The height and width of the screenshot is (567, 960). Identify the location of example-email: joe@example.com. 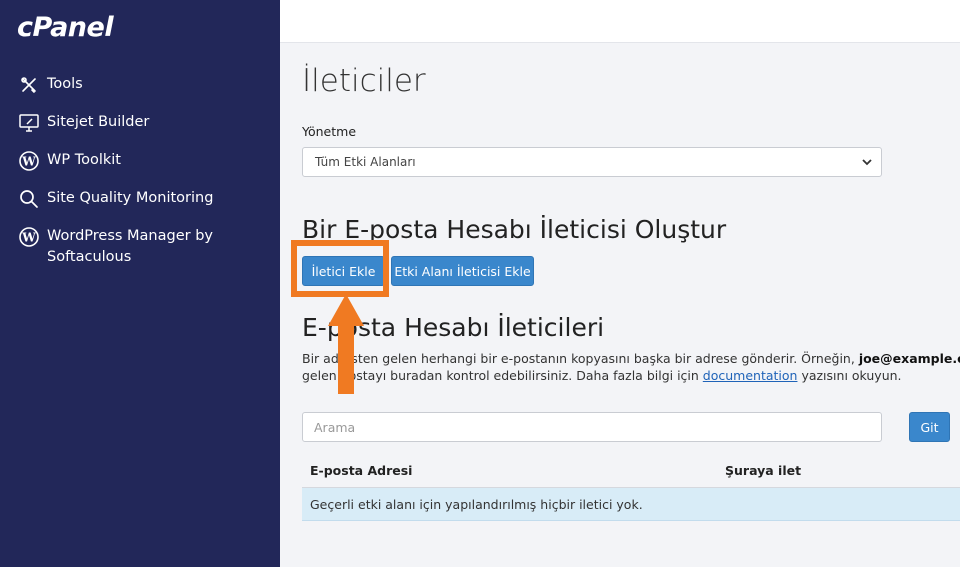
(909, 358).